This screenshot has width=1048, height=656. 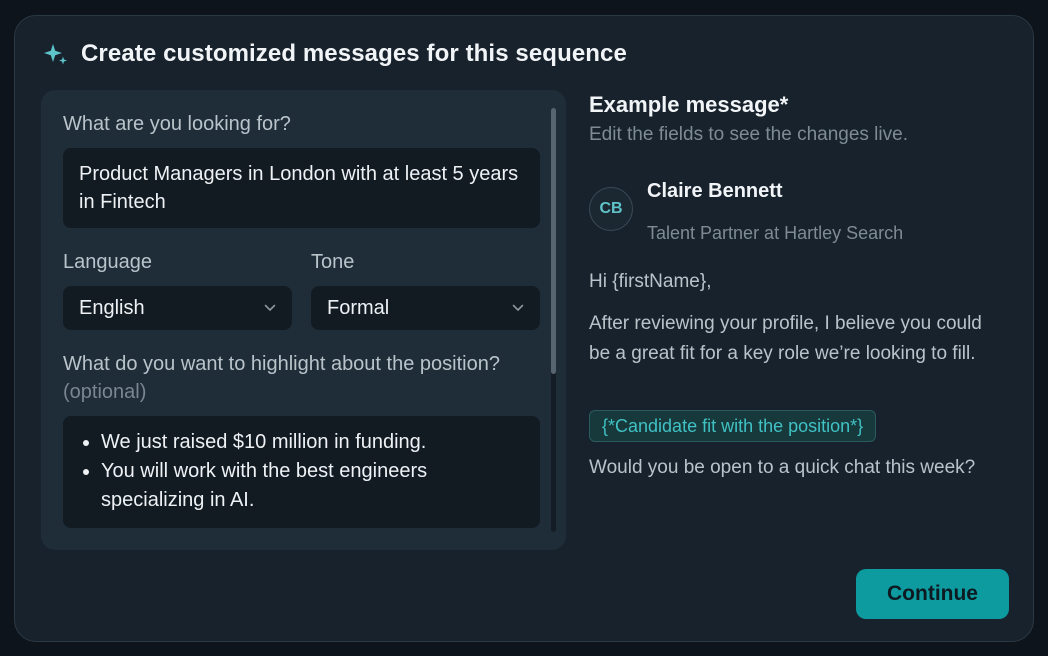 I want to click on variable-chip: {*Candidate fit with the position*}, so click(x=733, y=426).